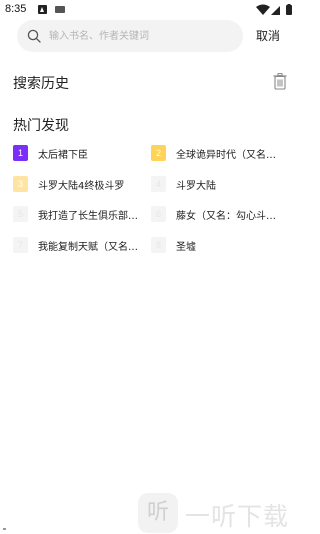 The width and height of the screenshot is (320, 534). Describe the element at coordinates (20, 245) in the screenshot. I see `rank-badge: 7` at that location.